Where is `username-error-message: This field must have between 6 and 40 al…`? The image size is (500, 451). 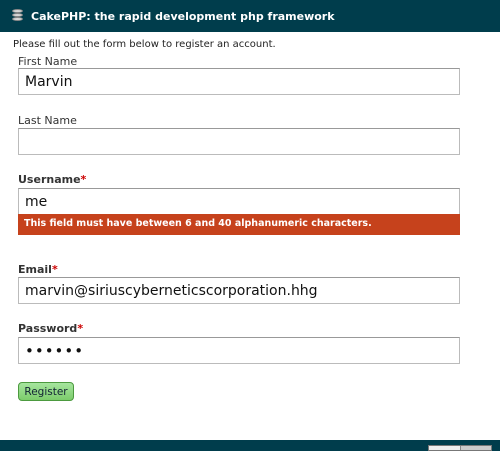 username-error-message: This field must have between 6 and 40 al… is located at coordinates (239, 224).